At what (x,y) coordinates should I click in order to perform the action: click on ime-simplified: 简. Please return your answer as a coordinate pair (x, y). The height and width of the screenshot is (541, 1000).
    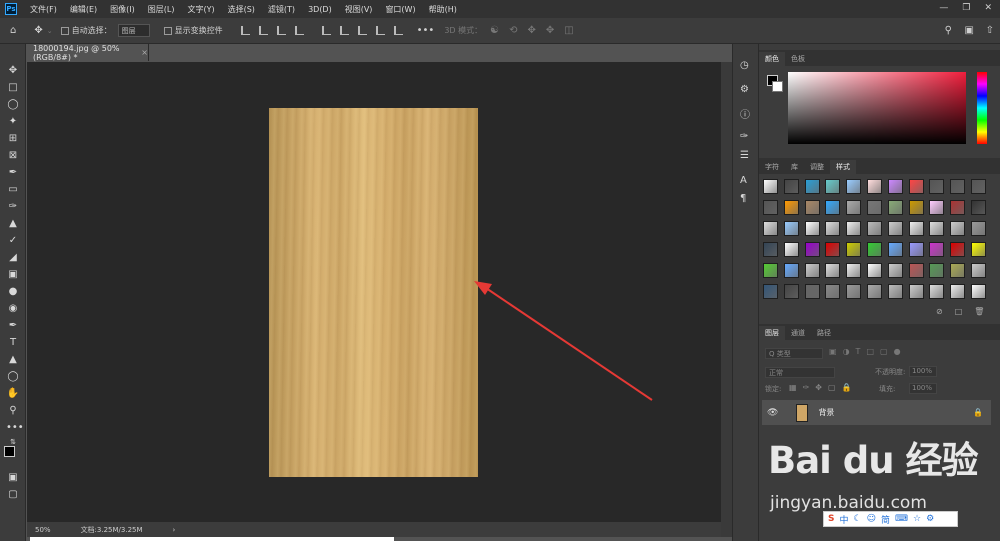
    Looking at the image, I should click on (885, 519).